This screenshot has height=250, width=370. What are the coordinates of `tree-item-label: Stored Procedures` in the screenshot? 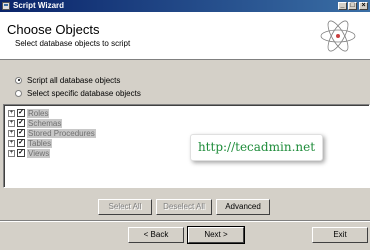 It's located at (61, 133).